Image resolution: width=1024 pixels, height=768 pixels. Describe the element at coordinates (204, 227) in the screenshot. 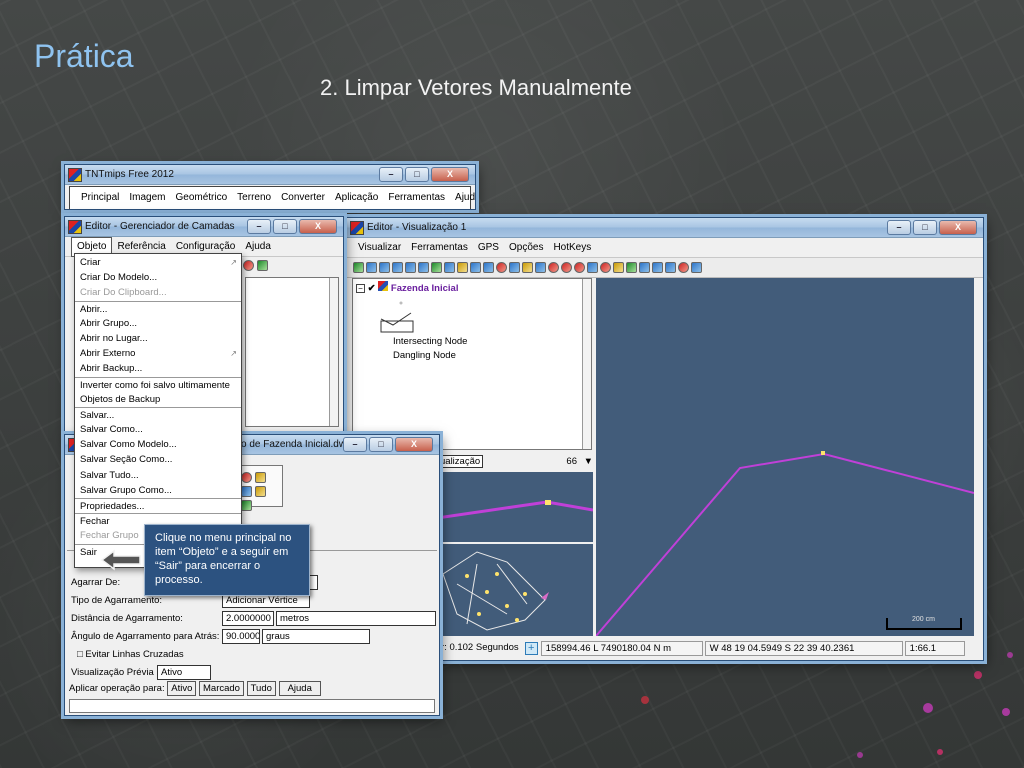

I see `layer-manager-titlebar: Editor - Gerenciador de Camadas – □ X` at that location.